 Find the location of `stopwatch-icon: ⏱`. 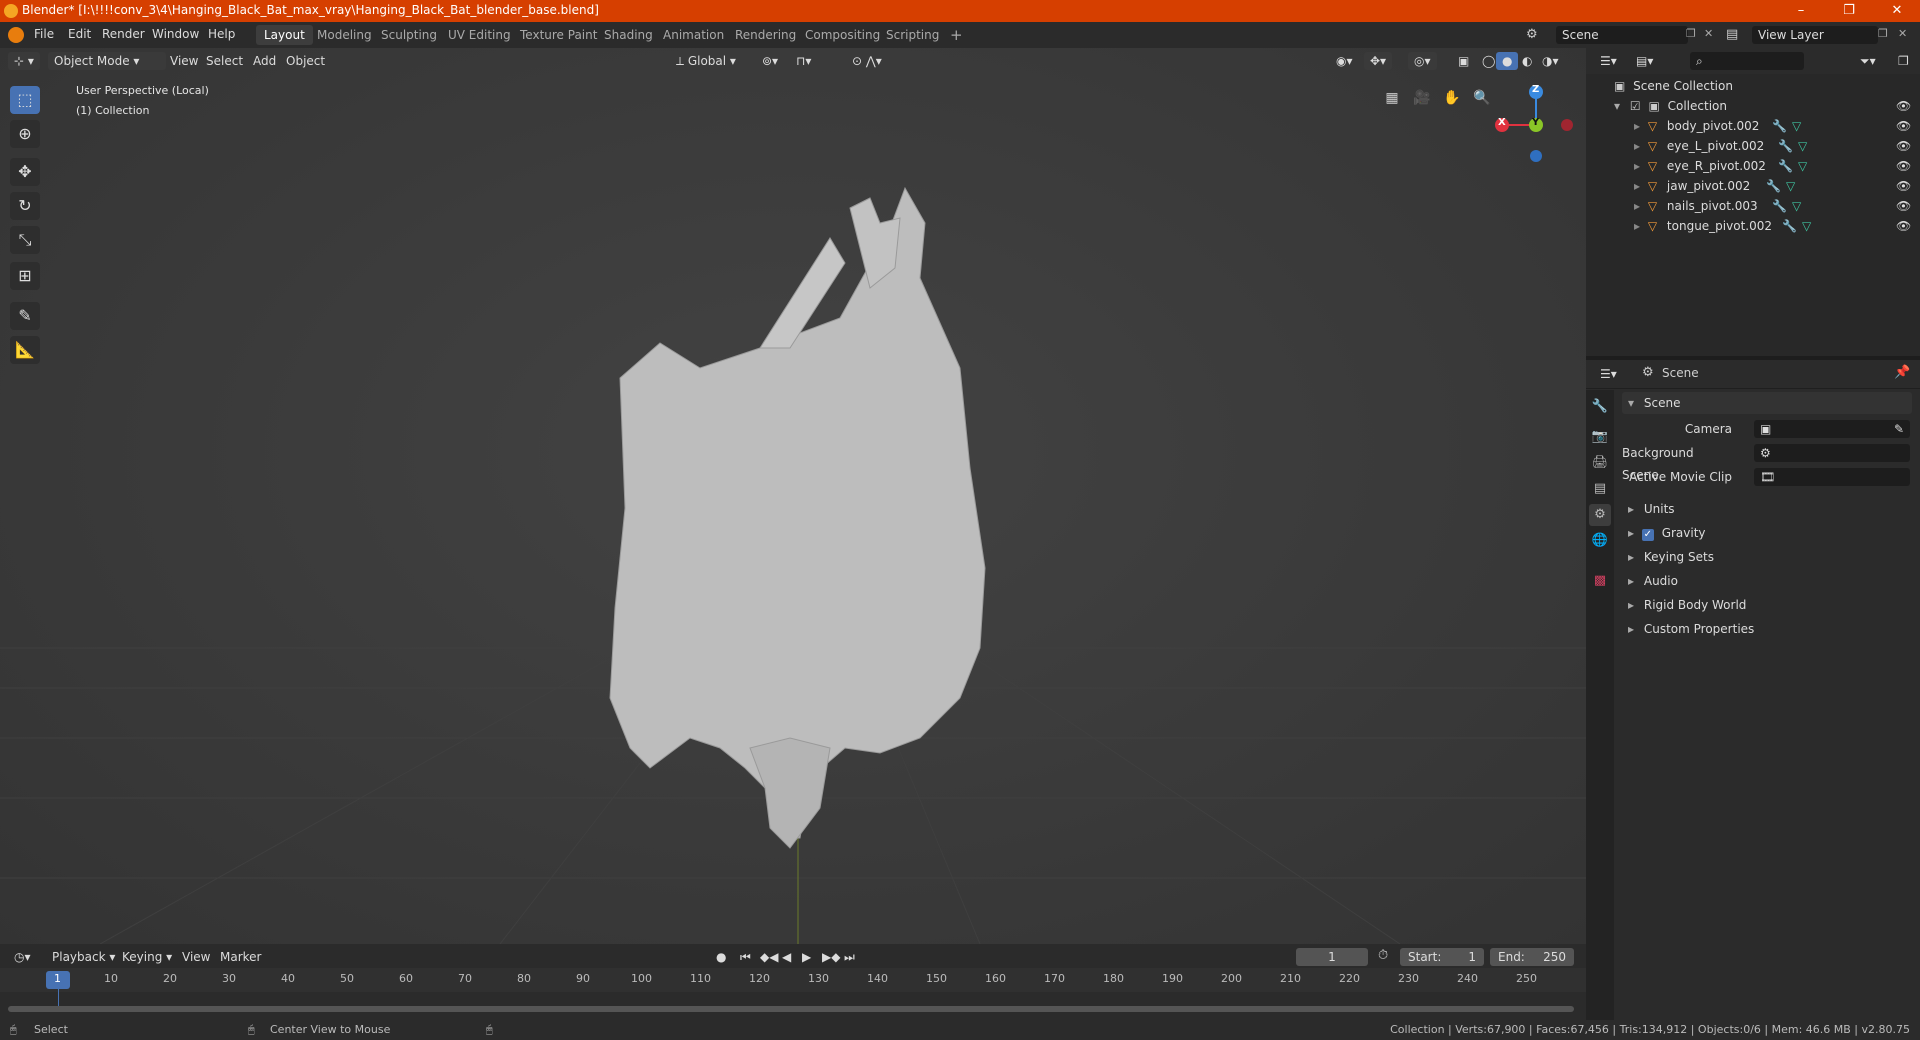

stopwatch-icon: ⏱ is located at coordinates (1383, 955).